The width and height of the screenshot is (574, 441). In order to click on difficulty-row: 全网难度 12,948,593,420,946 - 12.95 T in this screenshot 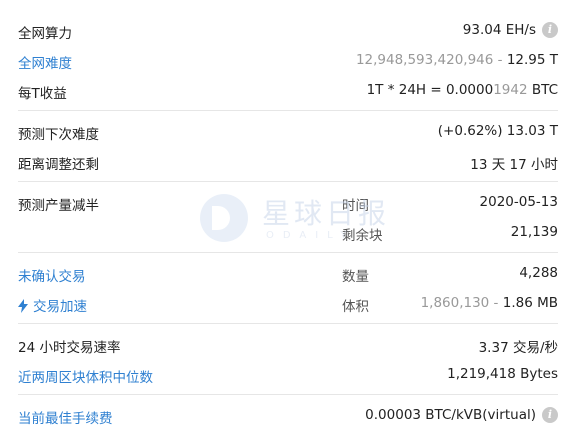, I will do `click(287, 60)`.